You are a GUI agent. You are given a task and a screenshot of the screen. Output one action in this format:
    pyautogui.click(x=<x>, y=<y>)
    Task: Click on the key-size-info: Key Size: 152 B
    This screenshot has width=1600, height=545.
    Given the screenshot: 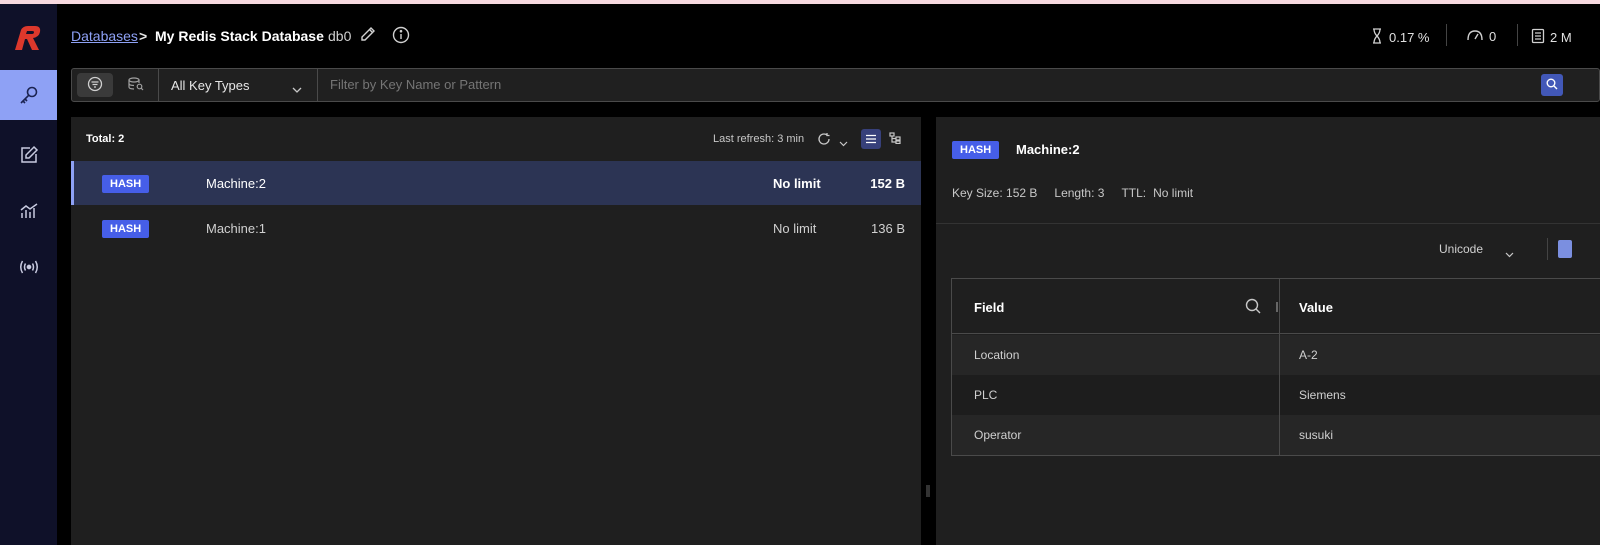 What is the action you would take?
    pyautogui.click(x=995, y=193)
    